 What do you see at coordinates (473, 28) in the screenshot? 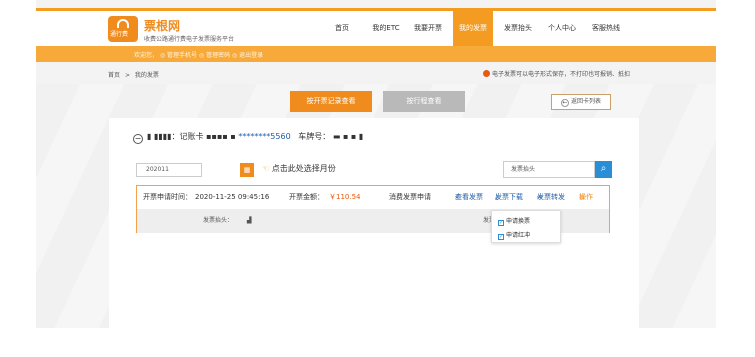
I see `nav-my-invoices: 我的发票` at bounding box center [473, 28].